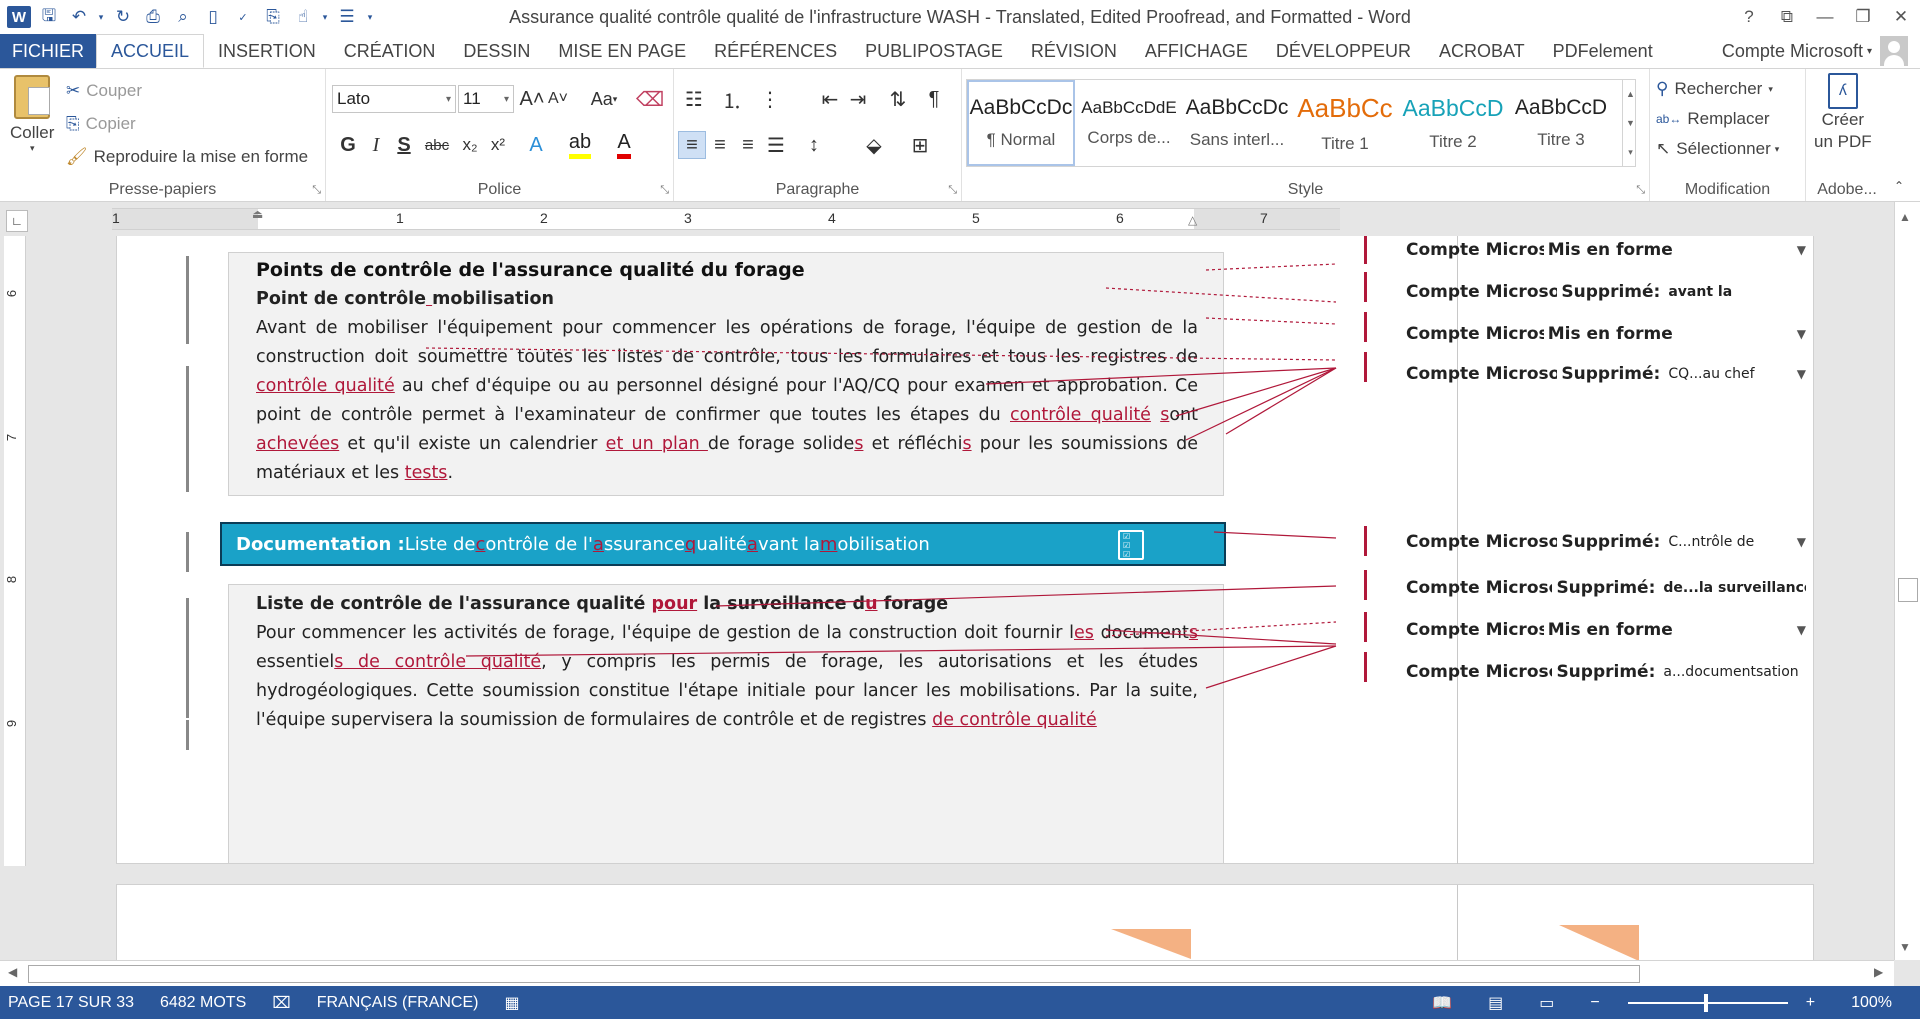 This screenshot has height=1019, width=1920. I want to click on subscript-button: x₂, so click(470, 145).